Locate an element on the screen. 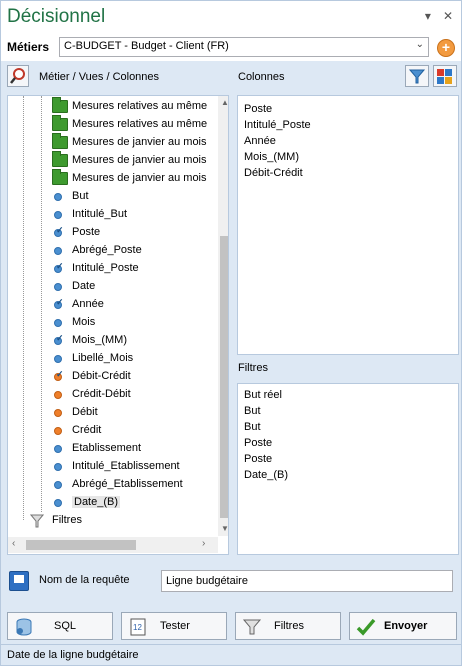 The height and width of the screenshot is (666, 462). tree-header: Métier / Vues / Colonnes is located at coordinates (99, 77).